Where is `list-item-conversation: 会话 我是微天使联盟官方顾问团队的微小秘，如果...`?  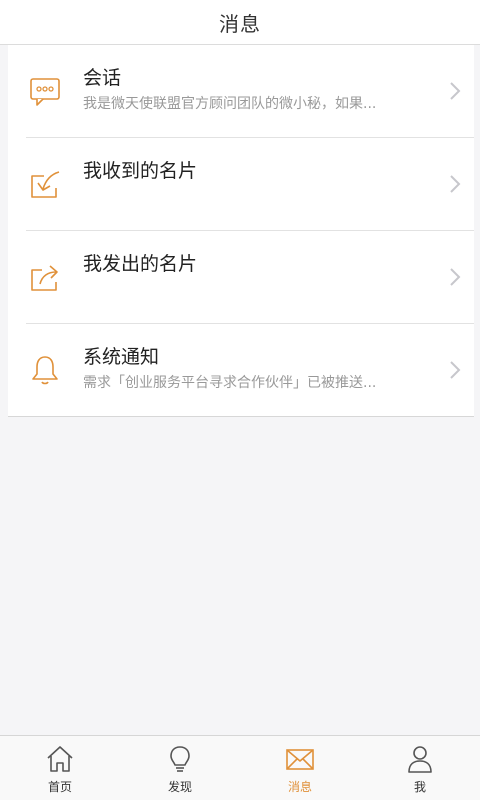
list-item-conversation: 会话 我是微天使联盟官方顾问团队的微小秘，如果... is located at coordinates (250, 91).